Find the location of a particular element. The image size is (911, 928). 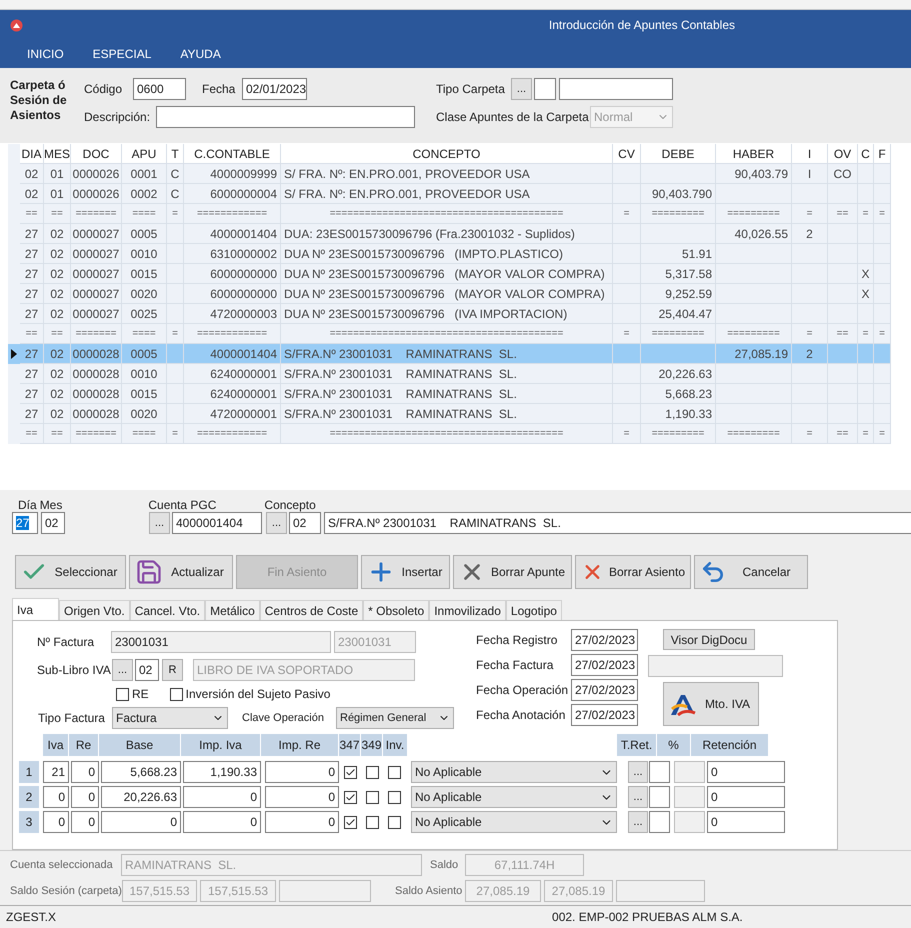

invoice-type-dropdown: Factura is located at coordinates (170, 718).